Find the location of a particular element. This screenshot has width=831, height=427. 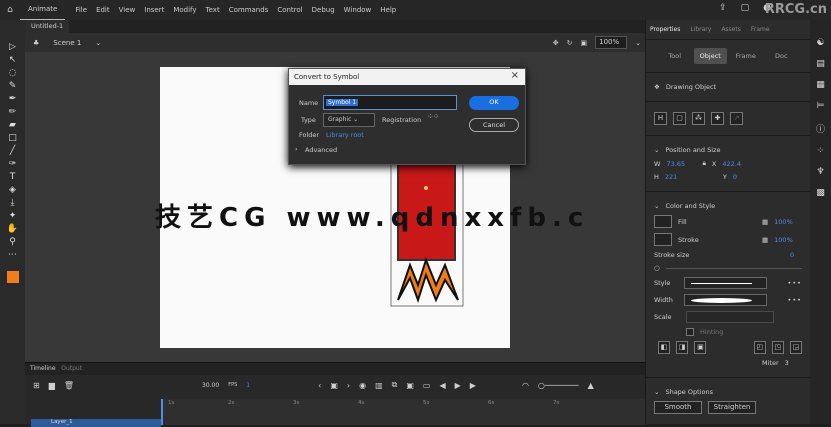

ok-button: OK is located at coordinates (494, 103).